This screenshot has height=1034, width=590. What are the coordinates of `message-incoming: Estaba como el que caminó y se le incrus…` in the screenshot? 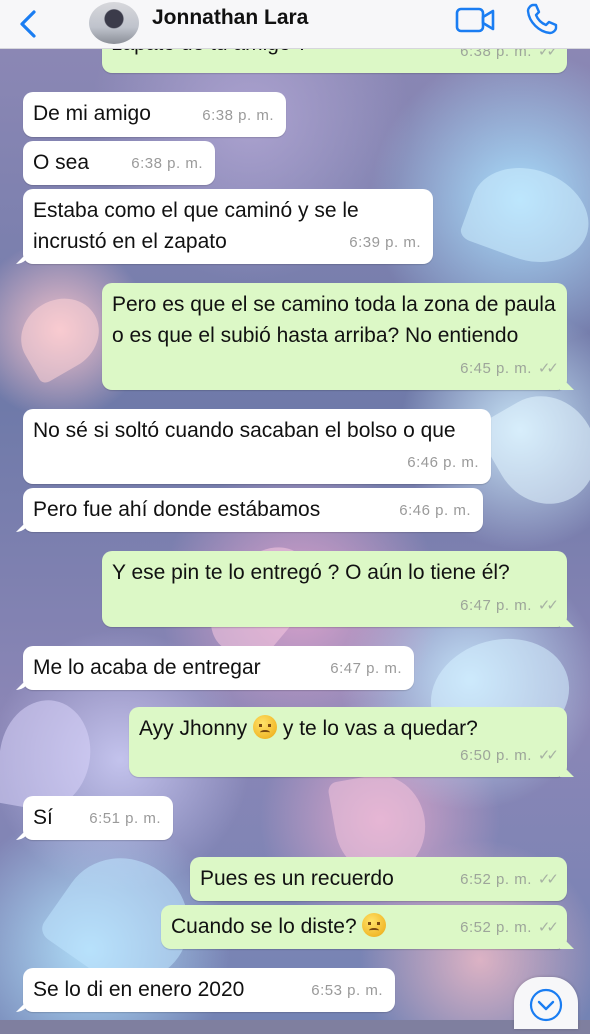 It's located at (228, 226).